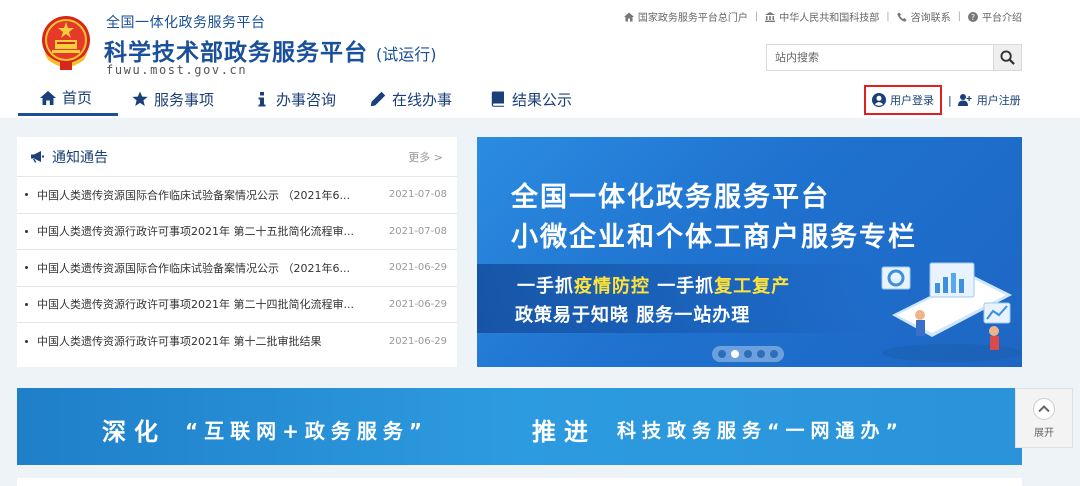  Describe the element at coordinates (519, 482) in the screenshot. I see `bottom-panel` at that location.